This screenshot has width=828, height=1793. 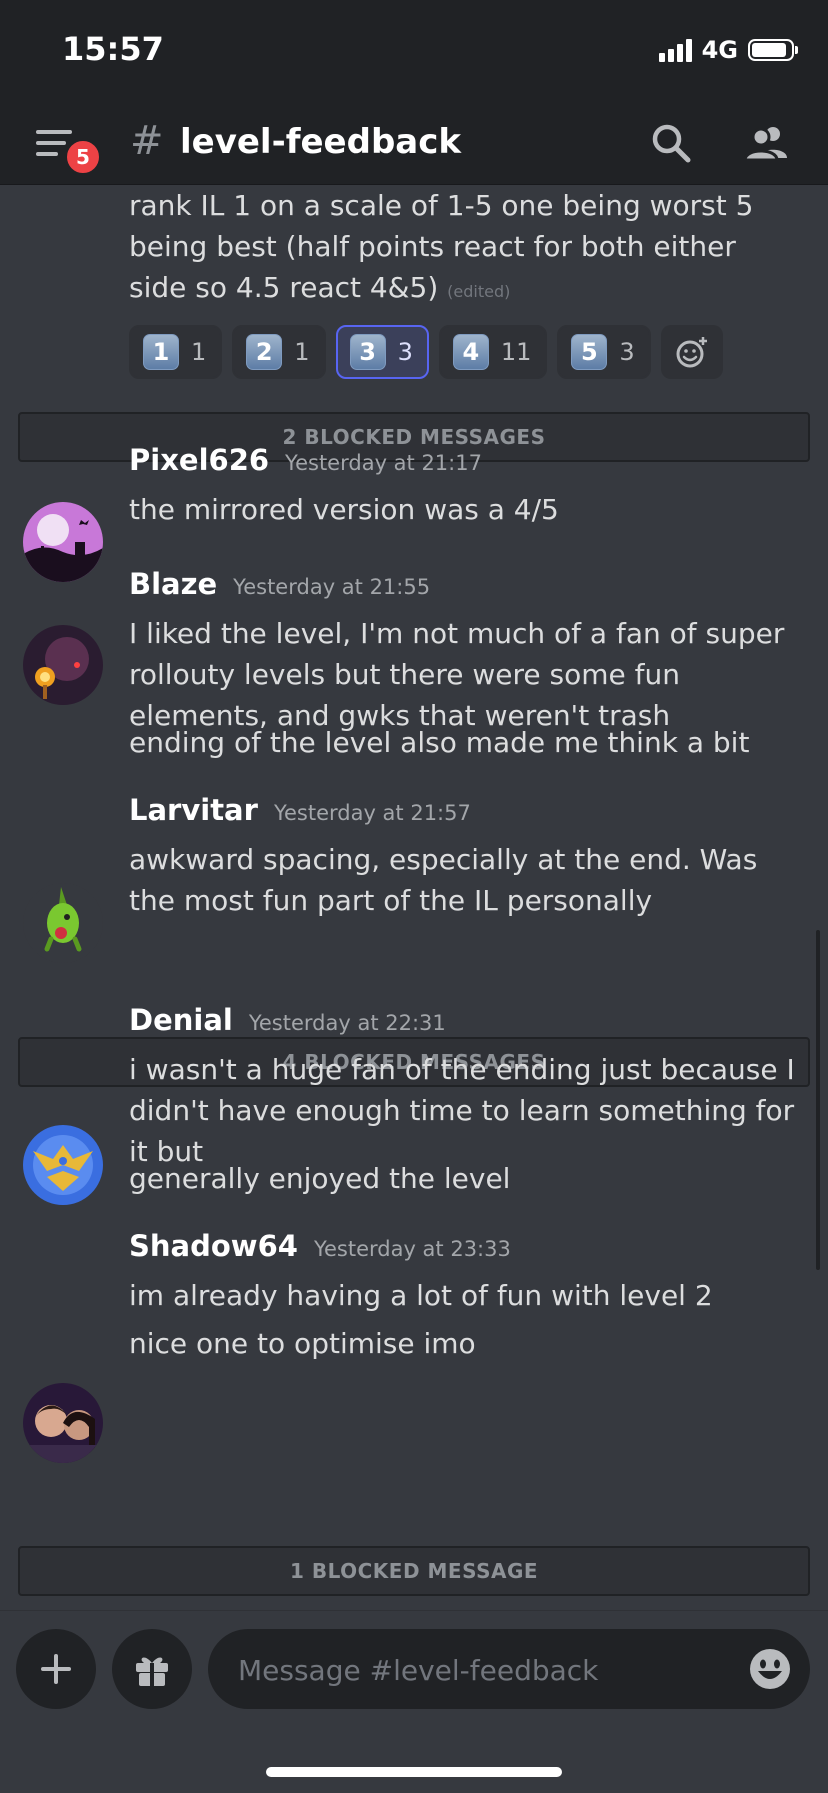 I want to click on avatar-larvitar, so click(x=63, y=923).